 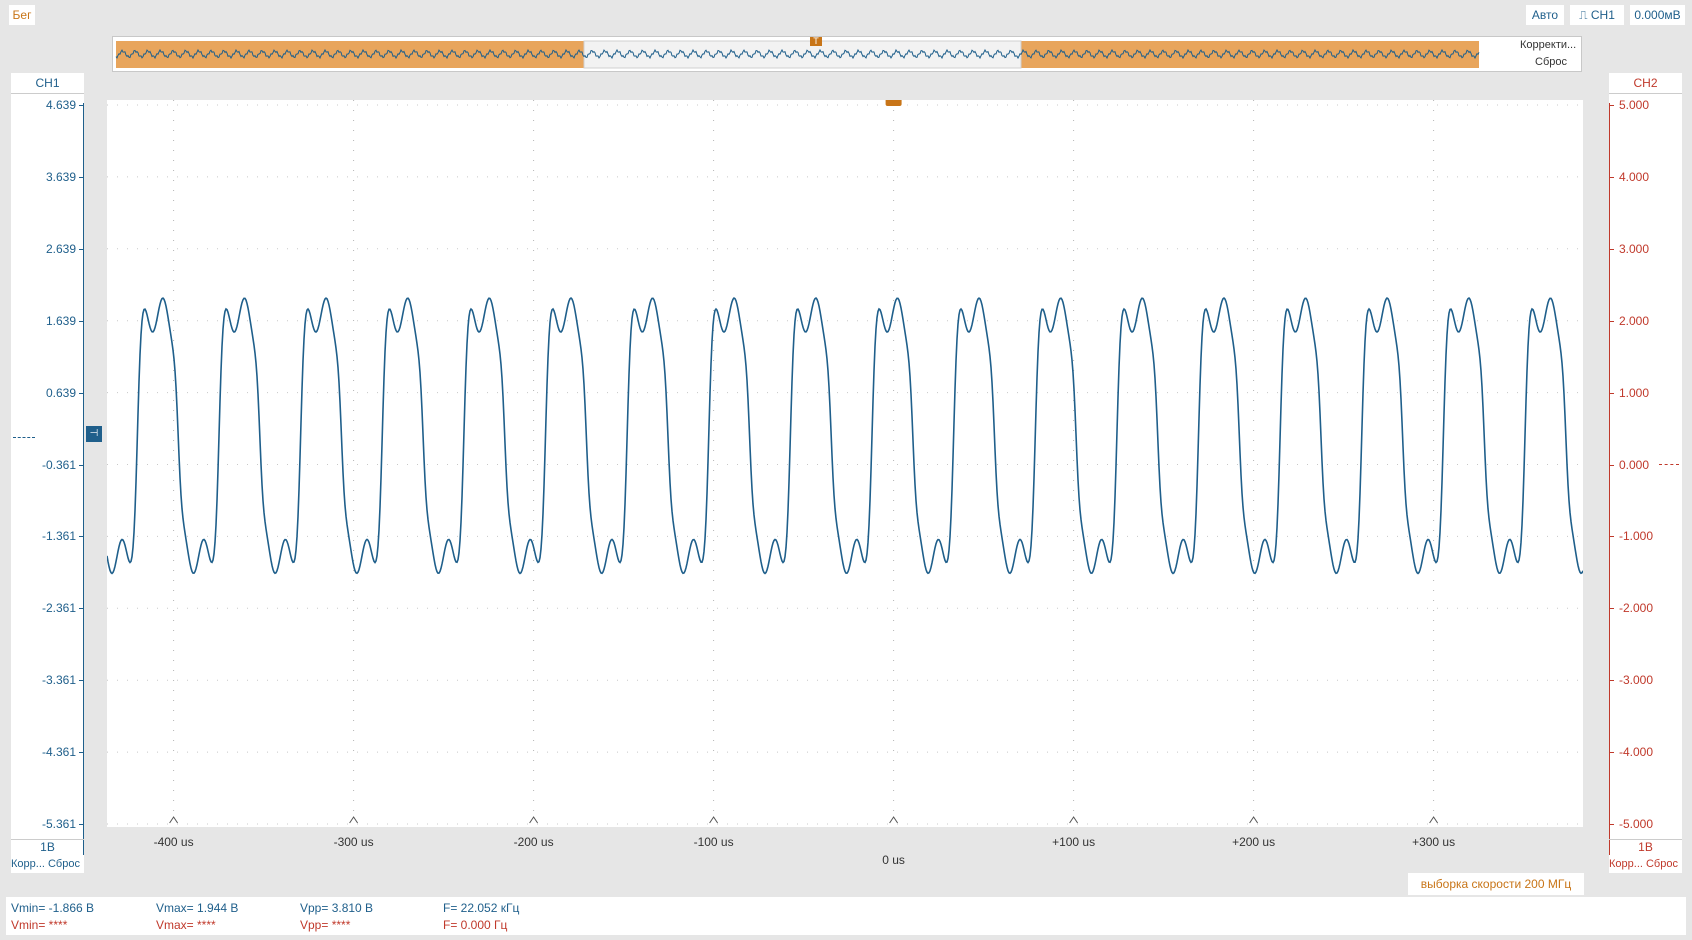 What do you see at coordinates (353, 842) in the screenshot?
I see `x-tick-label: -300 us` at bounding box center [353, 842].